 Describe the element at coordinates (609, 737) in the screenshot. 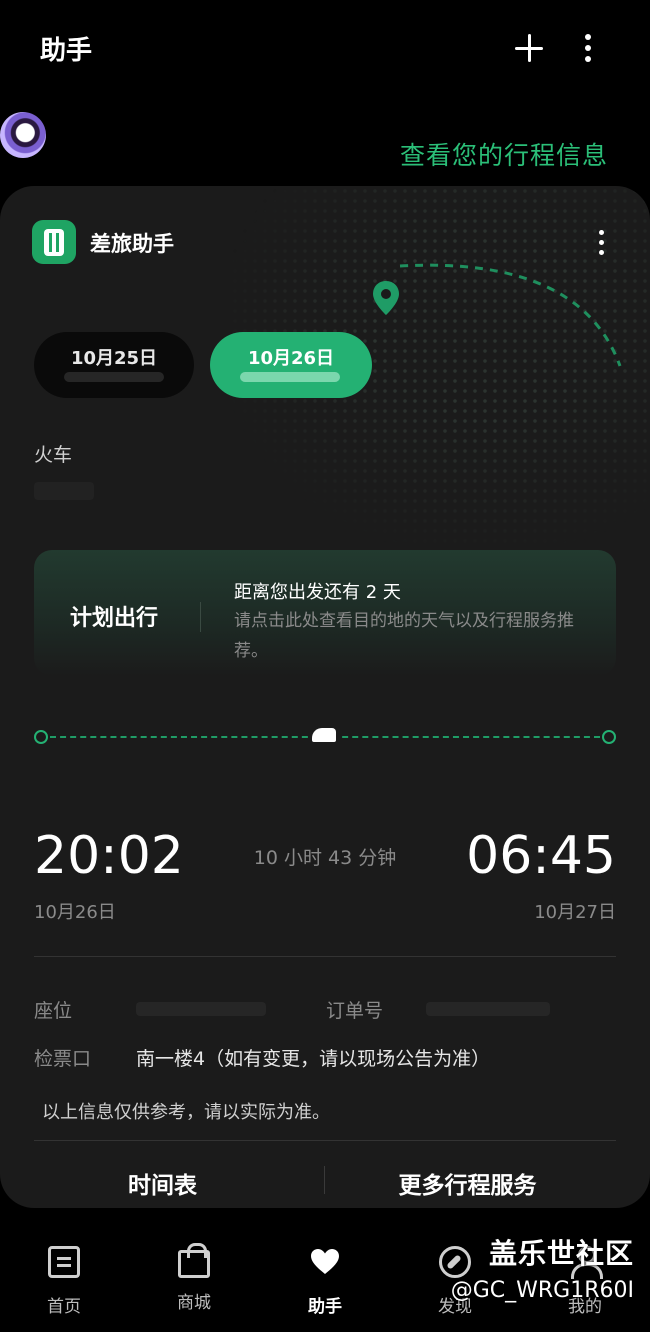

I see `destination-node` at that location.